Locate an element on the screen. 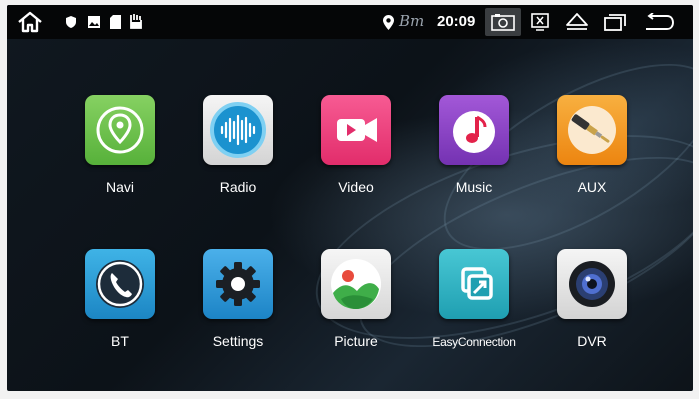 The width and height of the screenshot is (699, 399). app-label: Navi is located at coordinates (119, 187).